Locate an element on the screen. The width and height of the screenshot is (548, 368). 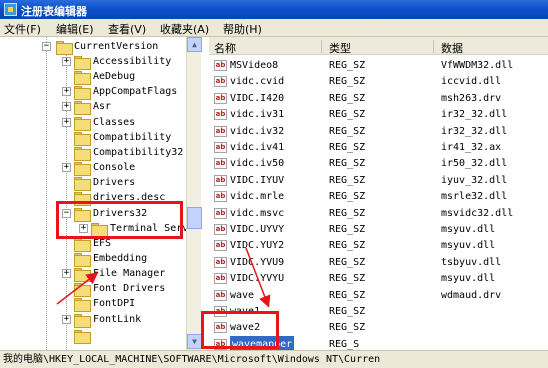
column-type-header: 类型 is located at coordinates (340, 48).